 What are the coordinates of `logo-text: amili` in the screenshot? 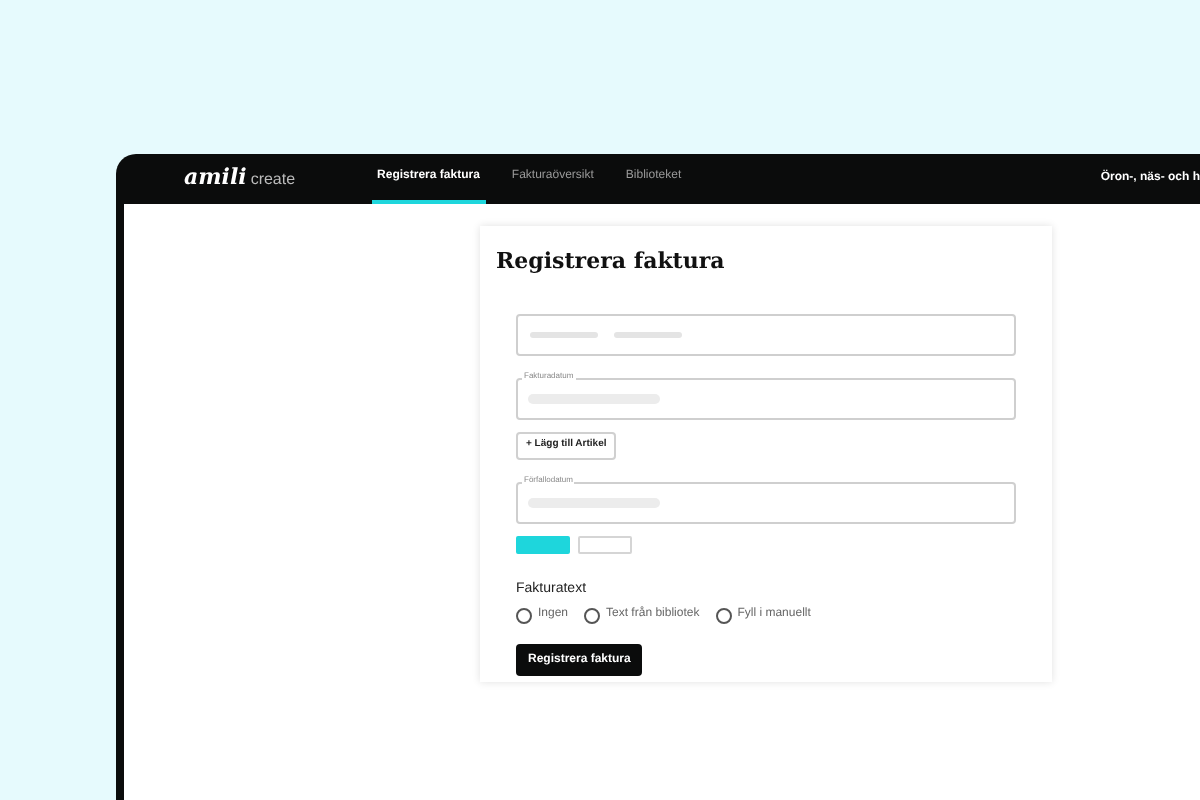 It's located at (215, 178).